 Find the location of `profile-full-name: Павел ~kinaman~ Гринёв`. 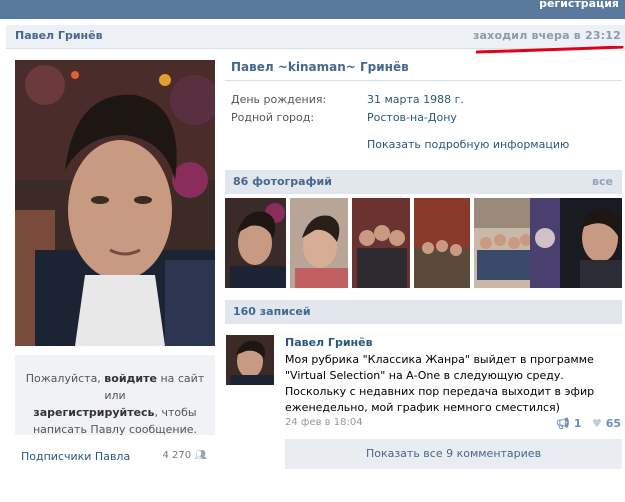

profile-full-name: Павел ~kinaman~ Гринёв is located at coordinates (320, 67).